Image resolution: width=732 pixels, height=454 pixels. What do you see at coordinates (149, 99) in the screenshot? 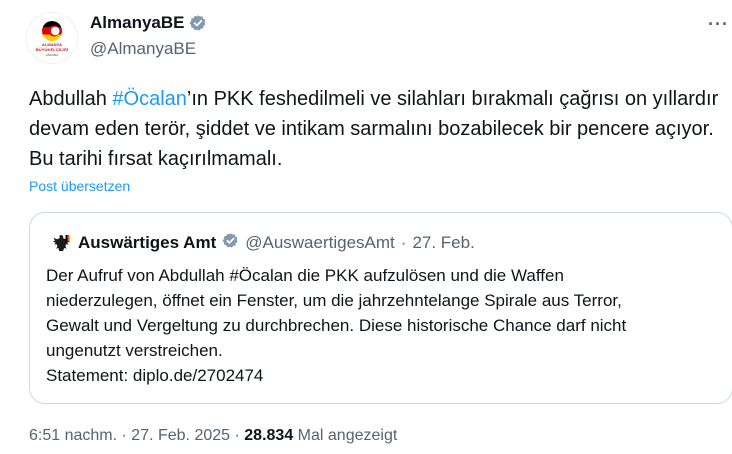
I see `hashtag-link: #Öcalan` at bounding box center [149, 99].